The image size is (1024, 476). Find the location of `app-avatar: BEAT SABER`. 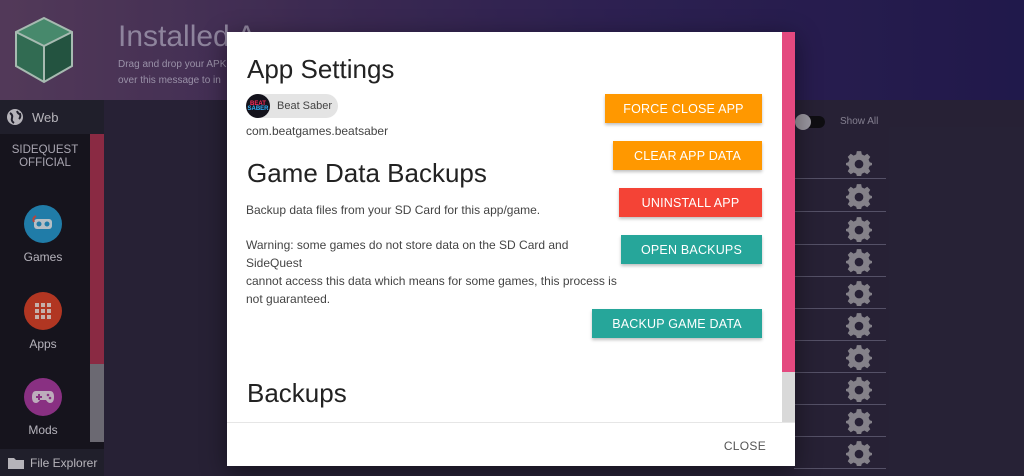

app-avatar: BEAT SABER is located at coordinates (258, 106).